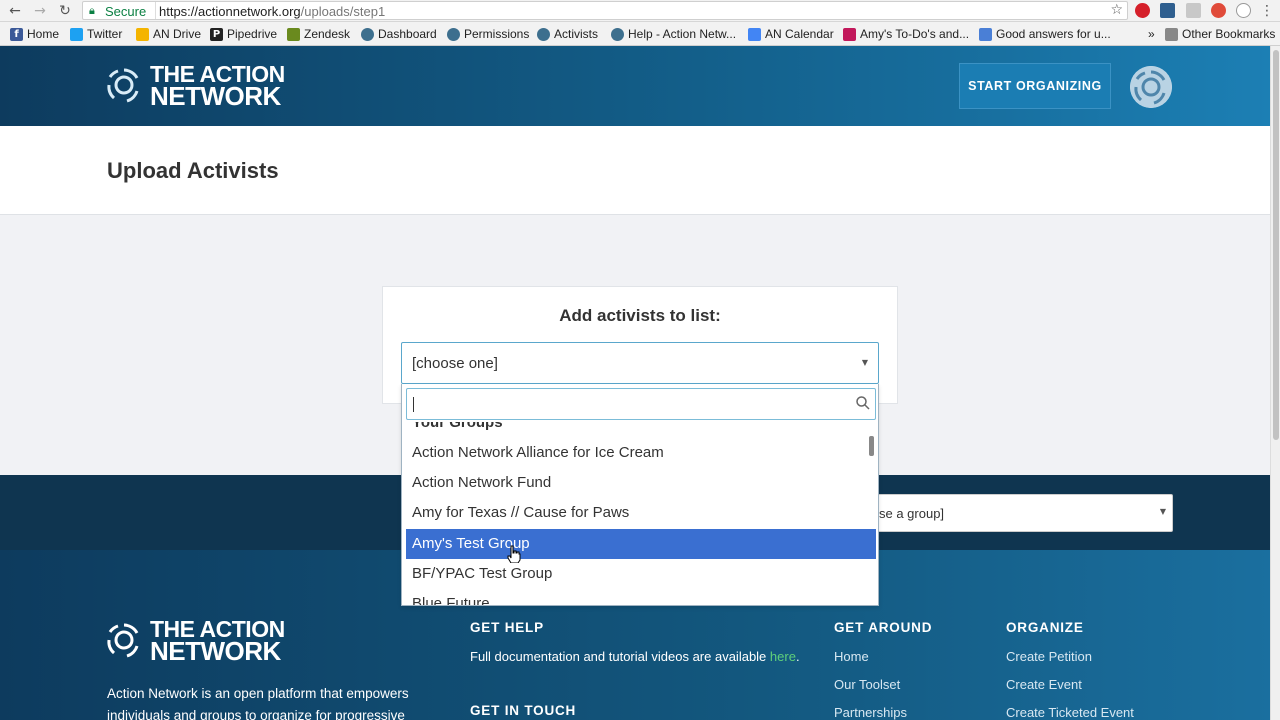  I want to click on dropdown-option-active: Amy's Test Group, so click(641, 544).